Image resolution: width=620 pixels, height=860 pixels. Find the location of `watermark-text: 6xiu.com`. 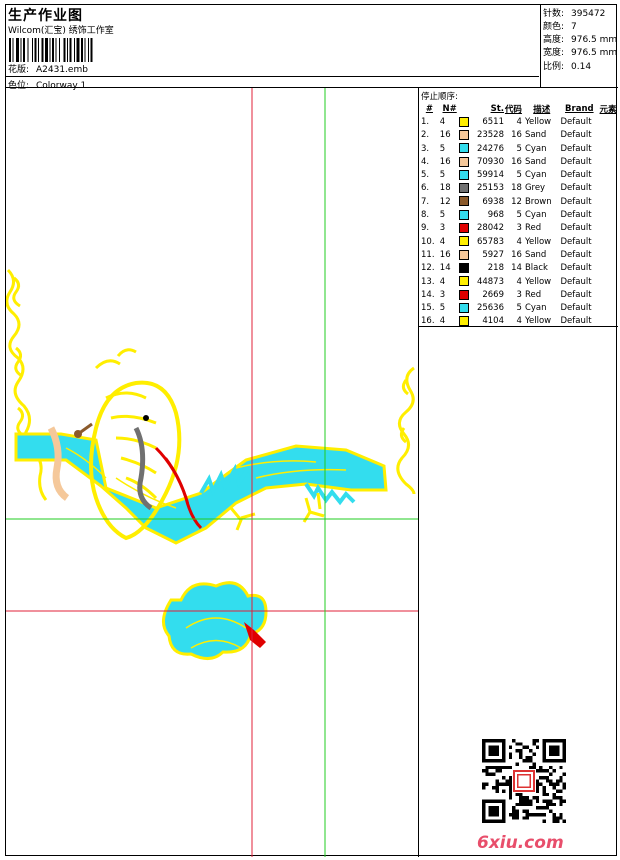

watermark-text: 6xiu.com is located at coordinates (520, 843).